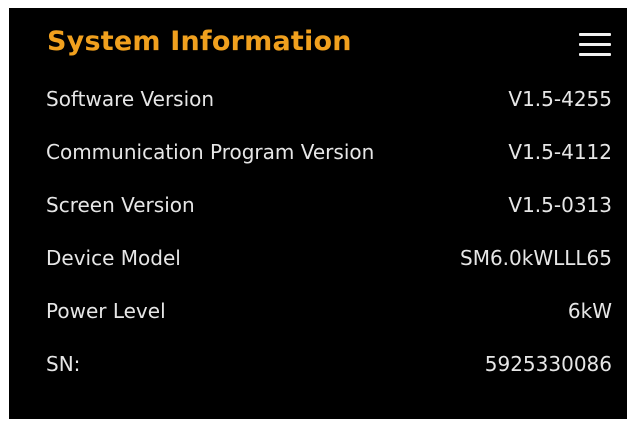 The width and height of the screenshot is (636, 427). I want to click on info-value: SM6.0kWLLL65, so click(536, 258).